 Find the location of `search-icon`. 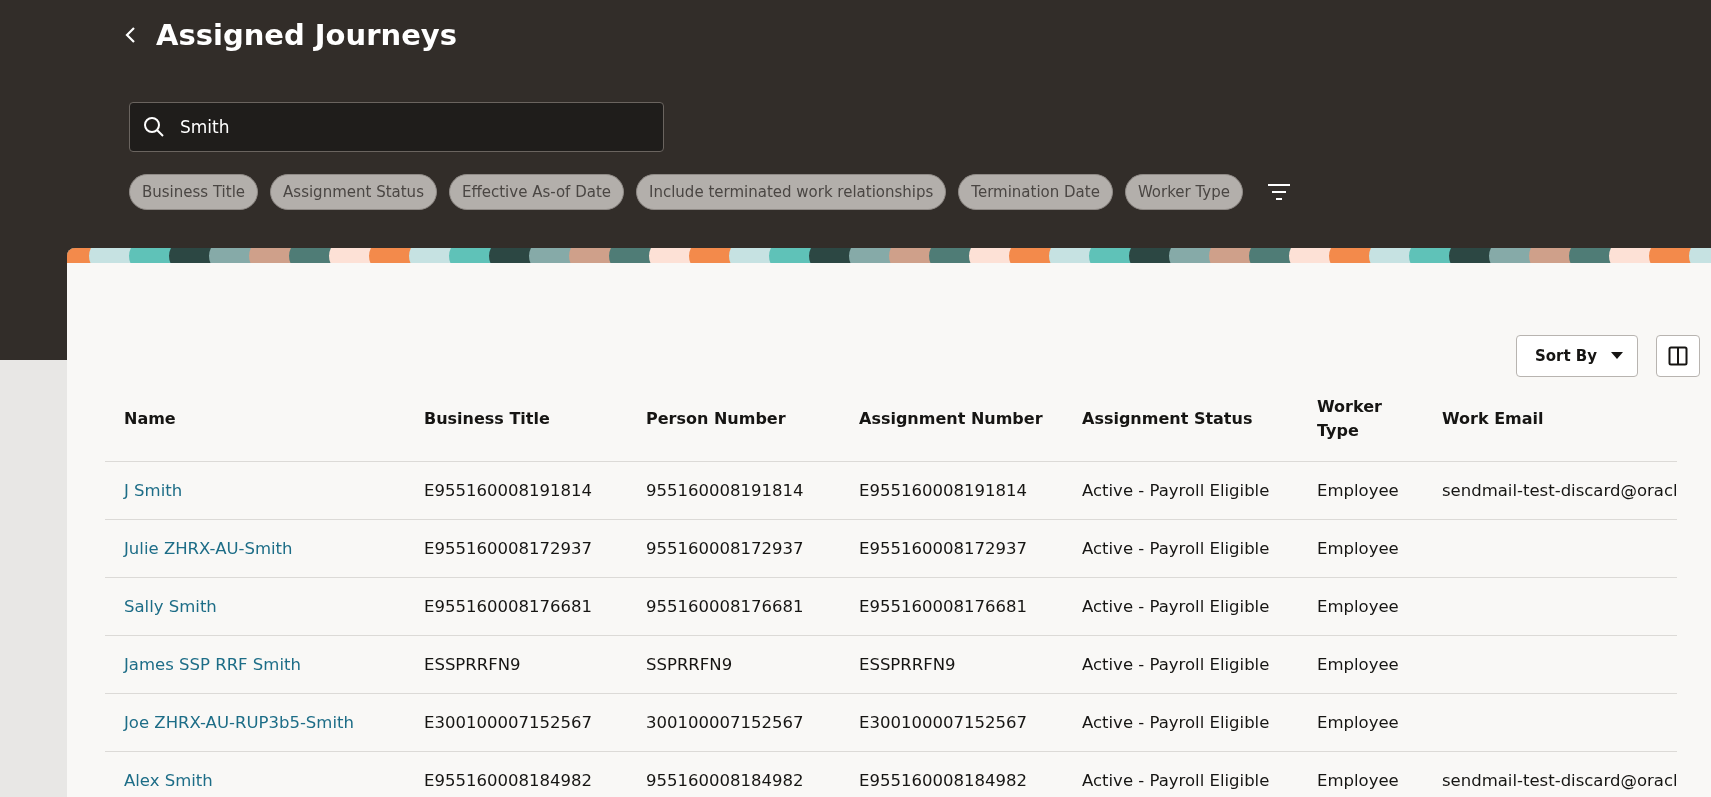

search-icon is located at coordinates (154, 127).